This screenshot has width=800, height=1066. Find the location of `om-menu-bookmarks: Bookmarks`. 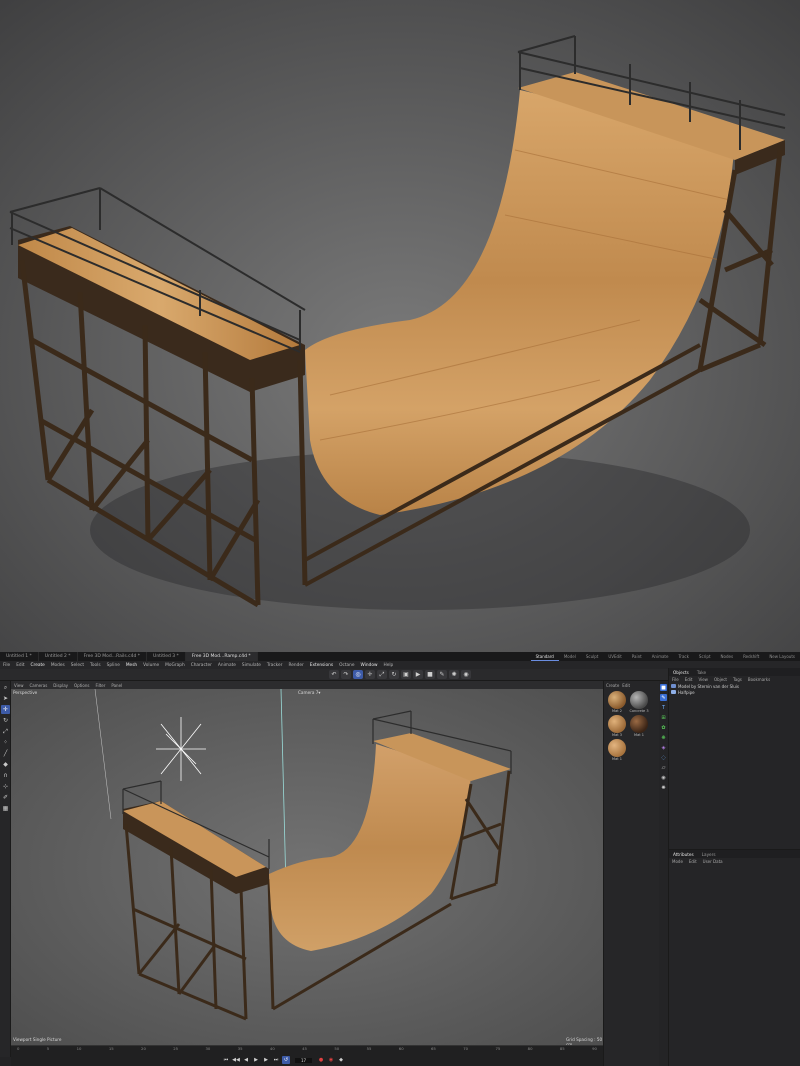

om-menu-bookmarks: Bookmarks is located at coordinates (759, 679).